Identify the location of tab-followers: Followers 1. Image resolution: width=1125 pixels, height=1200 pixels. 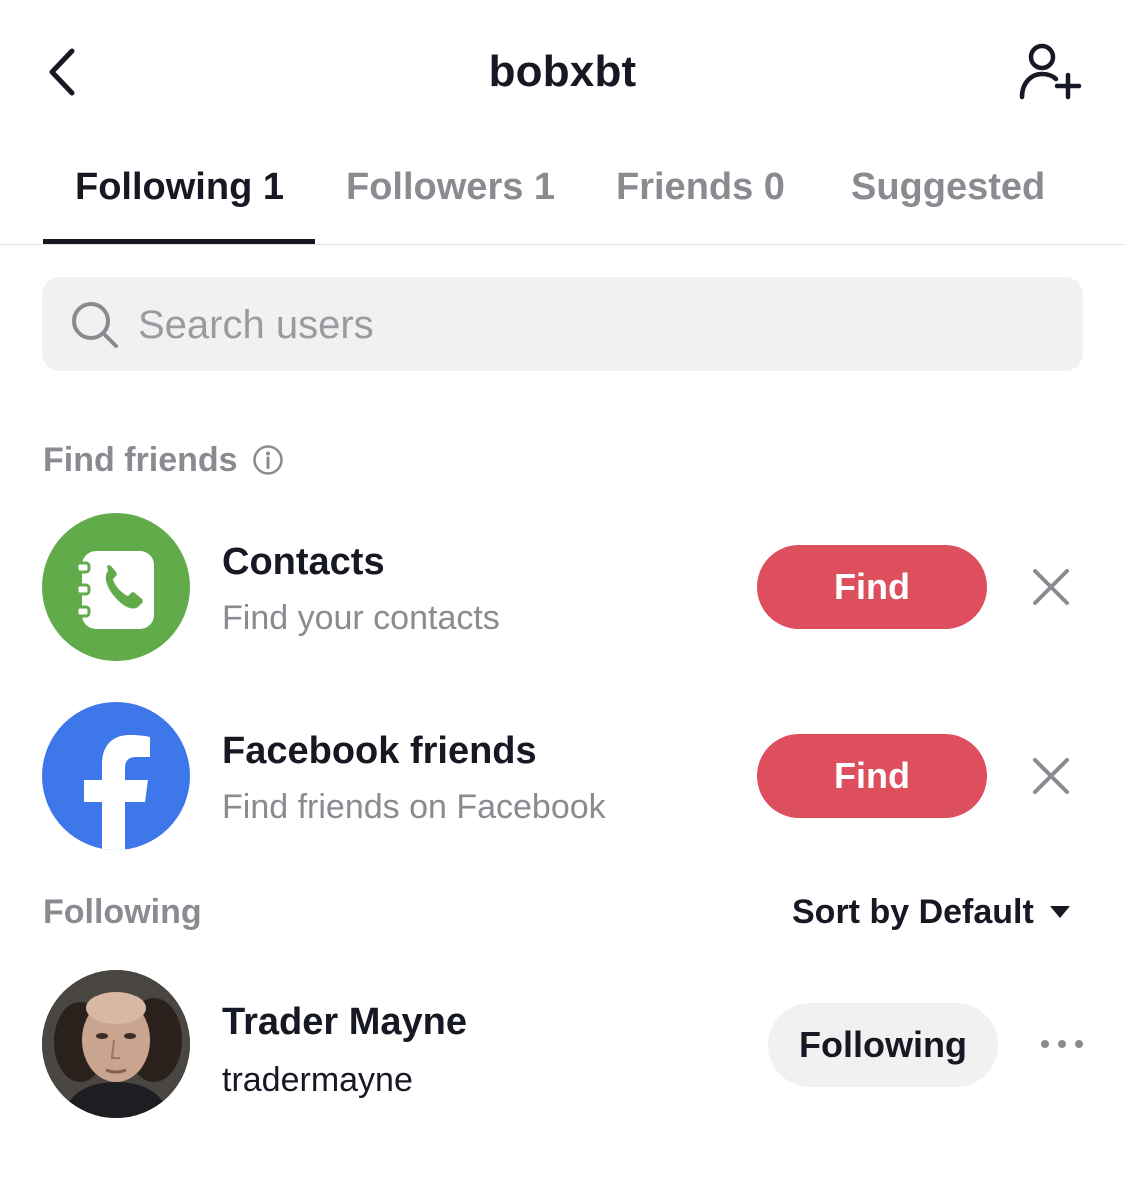
(450, 187).